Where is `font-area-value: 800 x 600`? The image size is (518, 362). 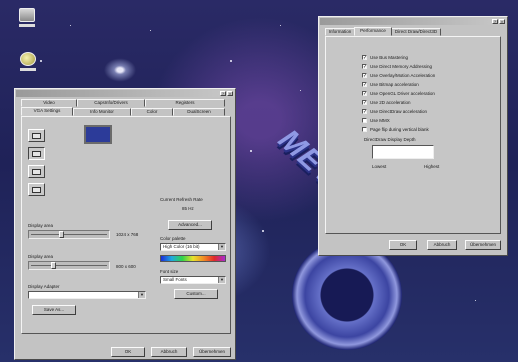
font-area-value: 800 x 600 is located at coordinates (126, 266).